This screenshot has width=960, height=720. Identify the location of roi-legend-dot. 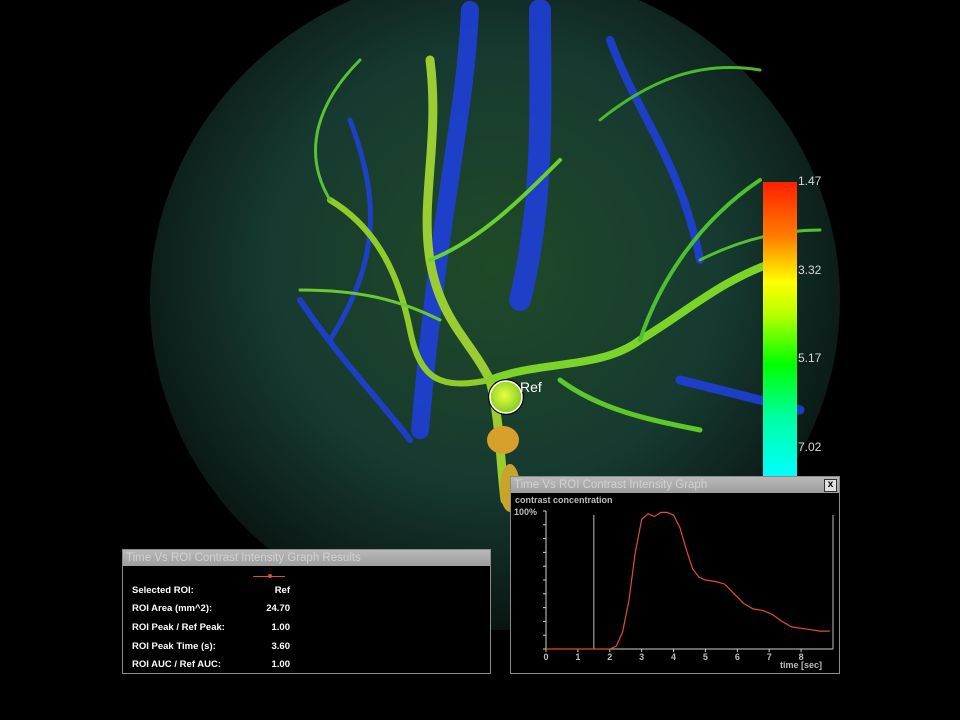
(270, 576).